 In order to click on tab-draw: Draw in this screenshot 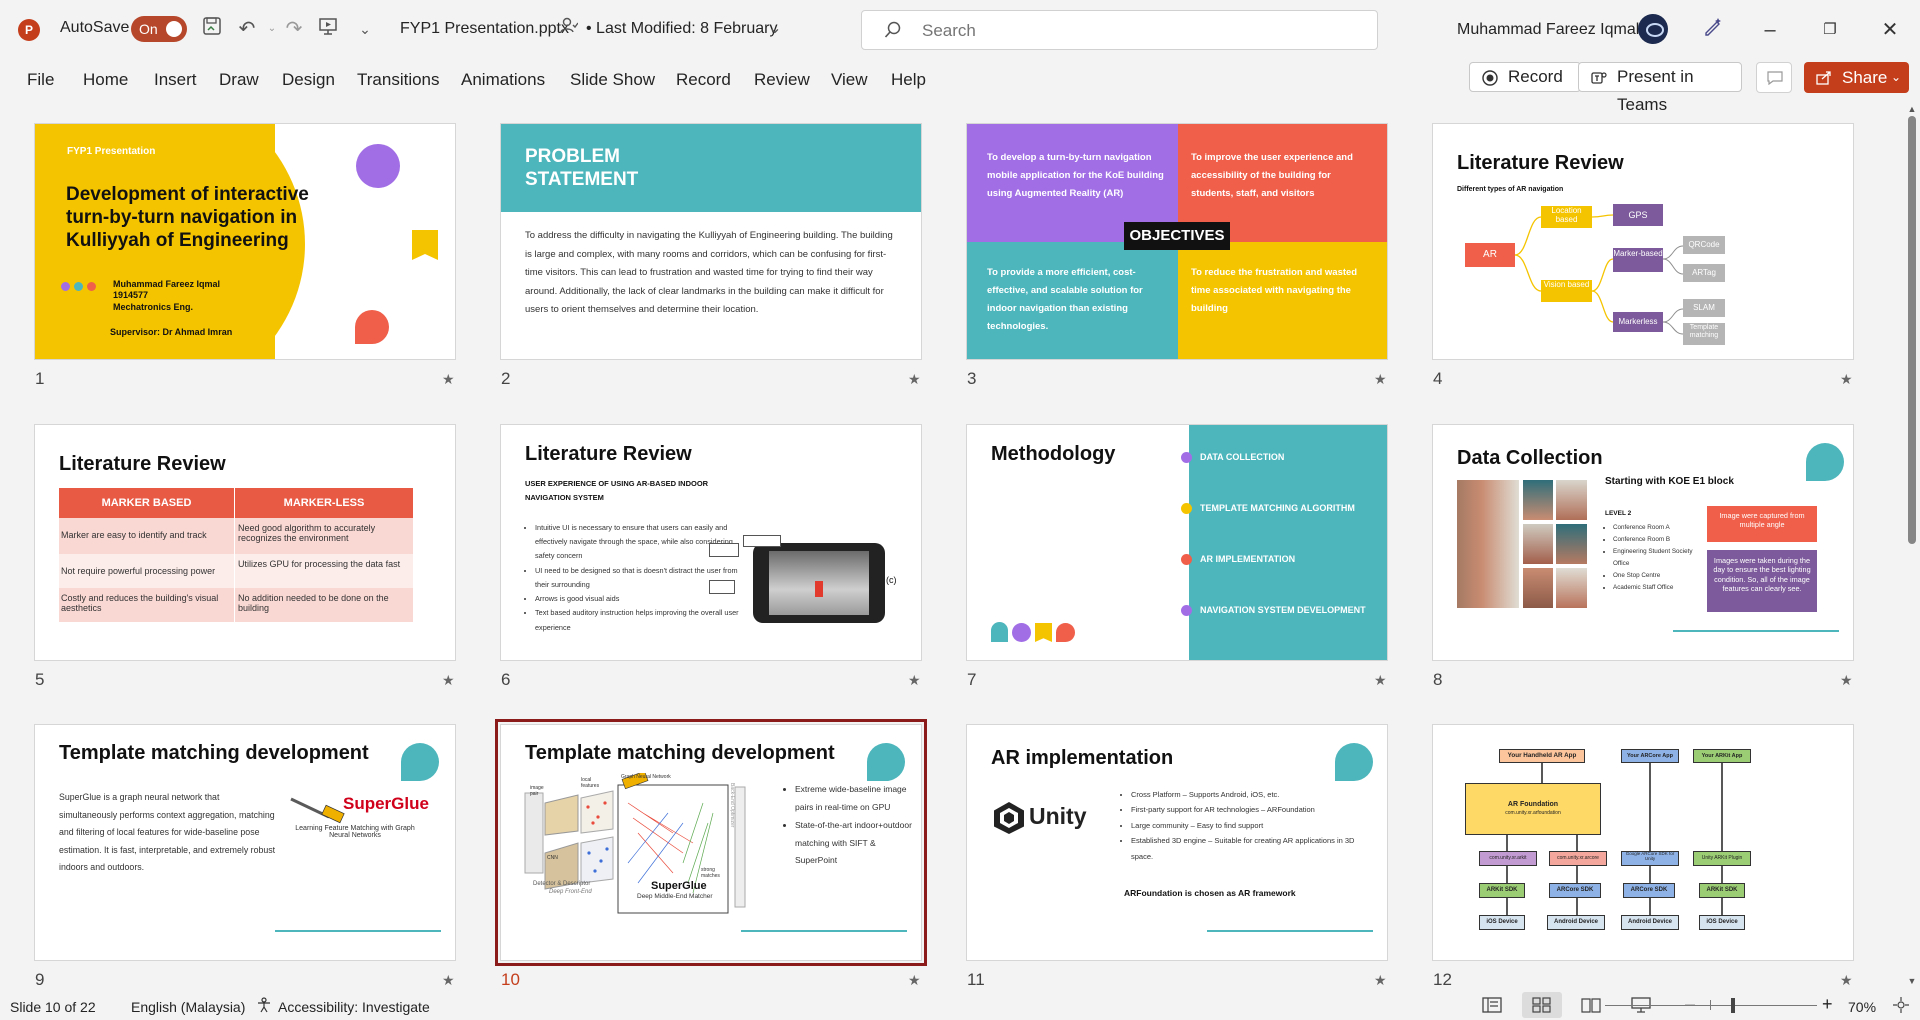, I will do `click(239, 80)`.